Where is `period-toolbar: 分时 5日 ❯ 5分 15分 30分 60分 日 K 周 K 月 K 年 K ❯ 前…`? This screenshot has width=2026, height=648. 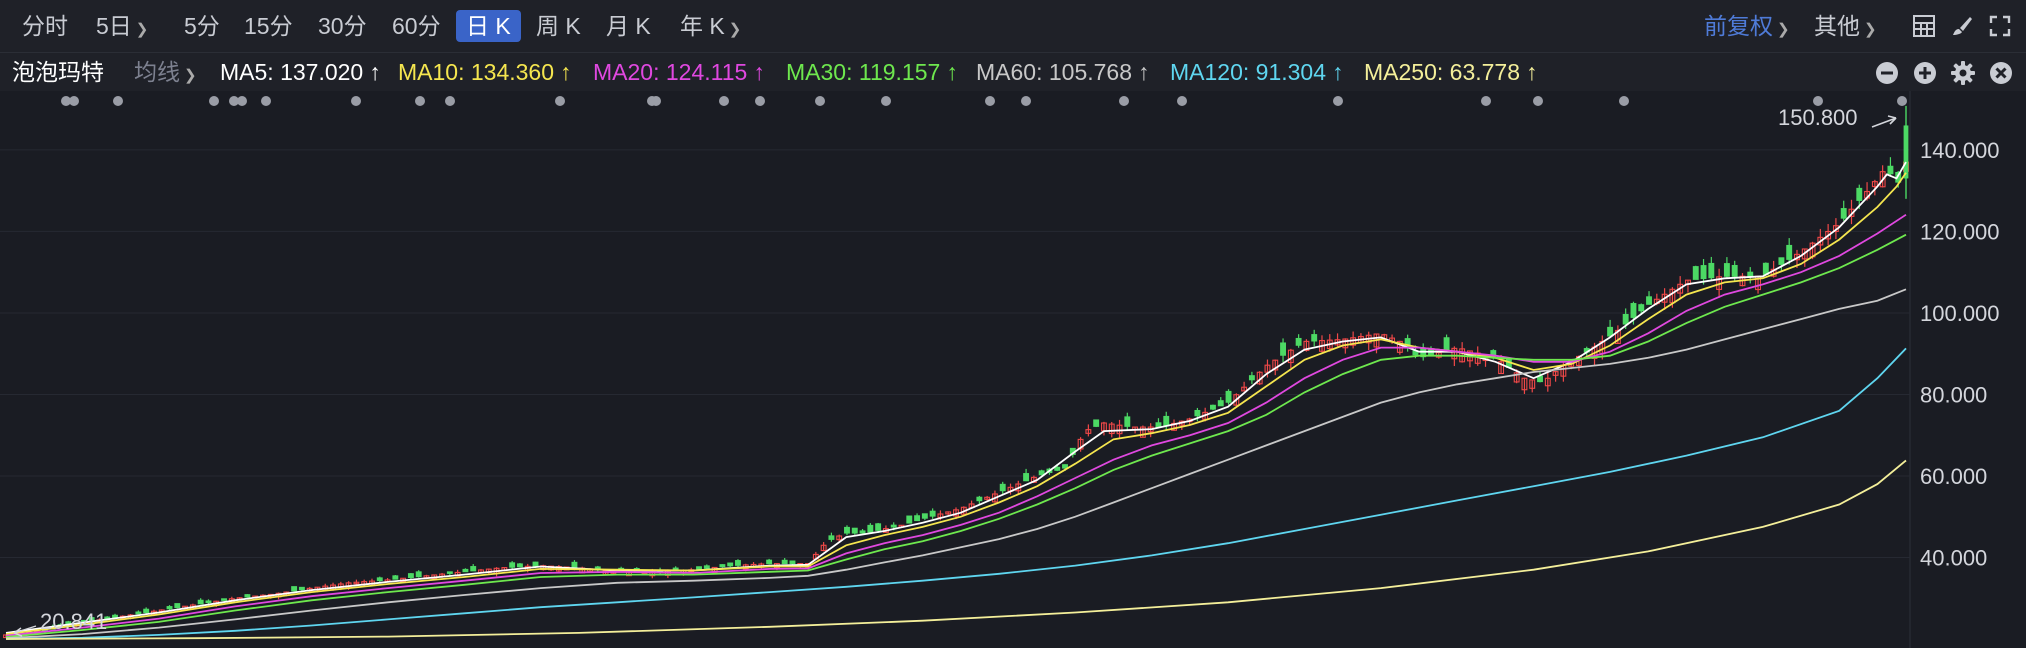 period-toolbar: 分时 5日 ❯ 5分 15分 30分 60分 日 K 周 K 月 K 年 K ❯ 前… is located at coordinates (1013, 26).